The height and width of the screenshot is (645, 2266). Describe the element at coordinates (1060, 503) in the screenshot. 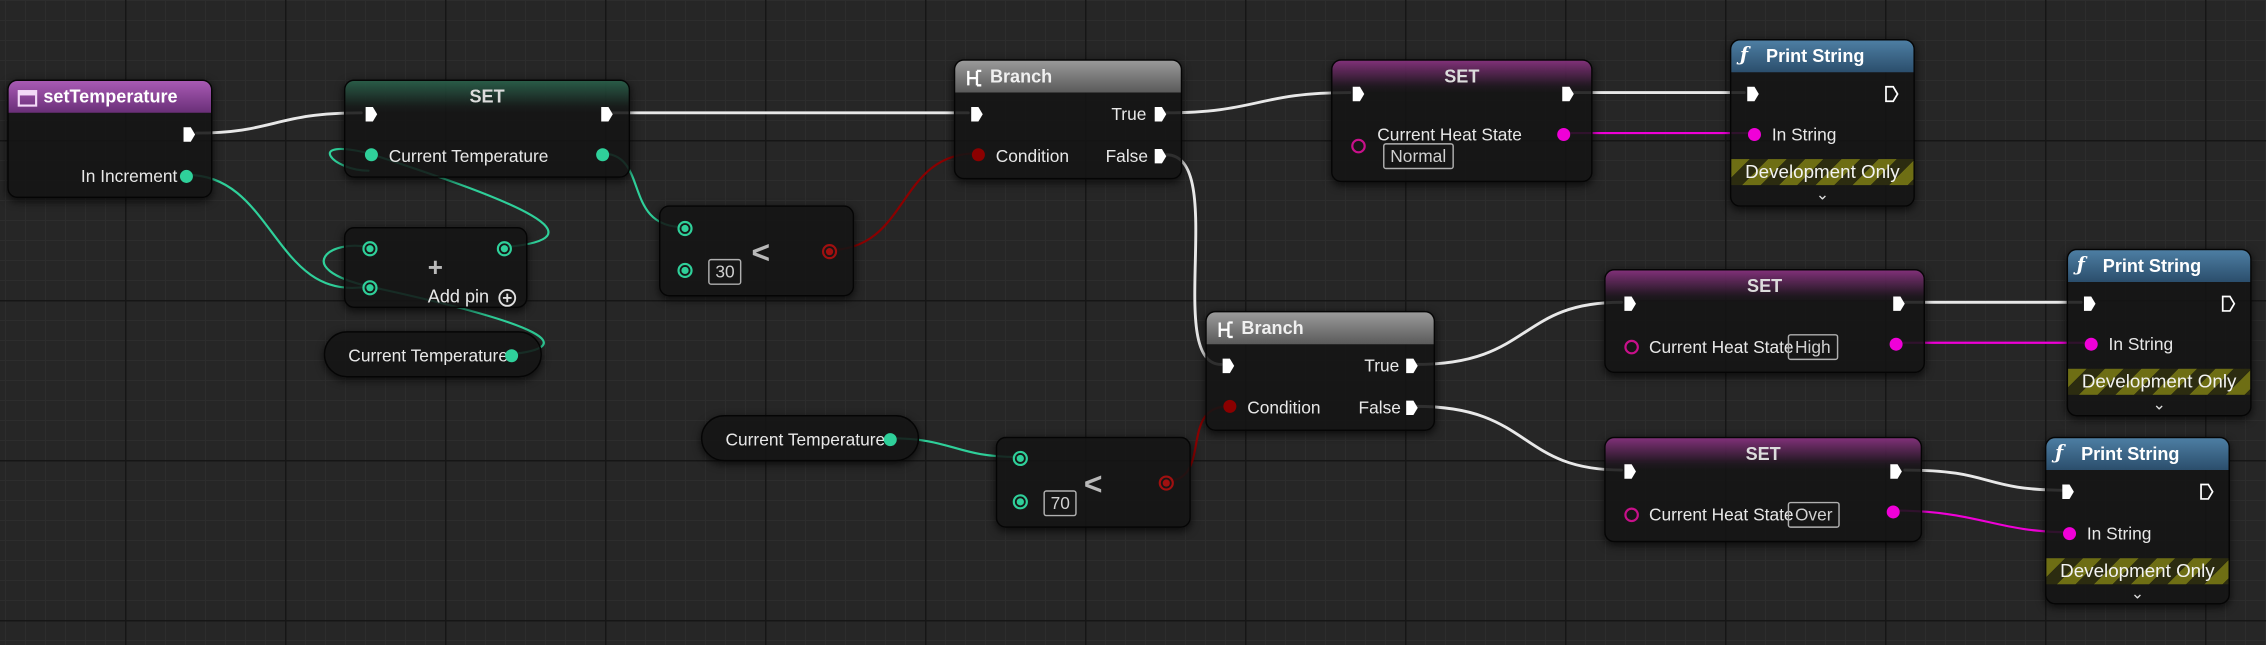

I see `compare-value-input: 70` at that location.